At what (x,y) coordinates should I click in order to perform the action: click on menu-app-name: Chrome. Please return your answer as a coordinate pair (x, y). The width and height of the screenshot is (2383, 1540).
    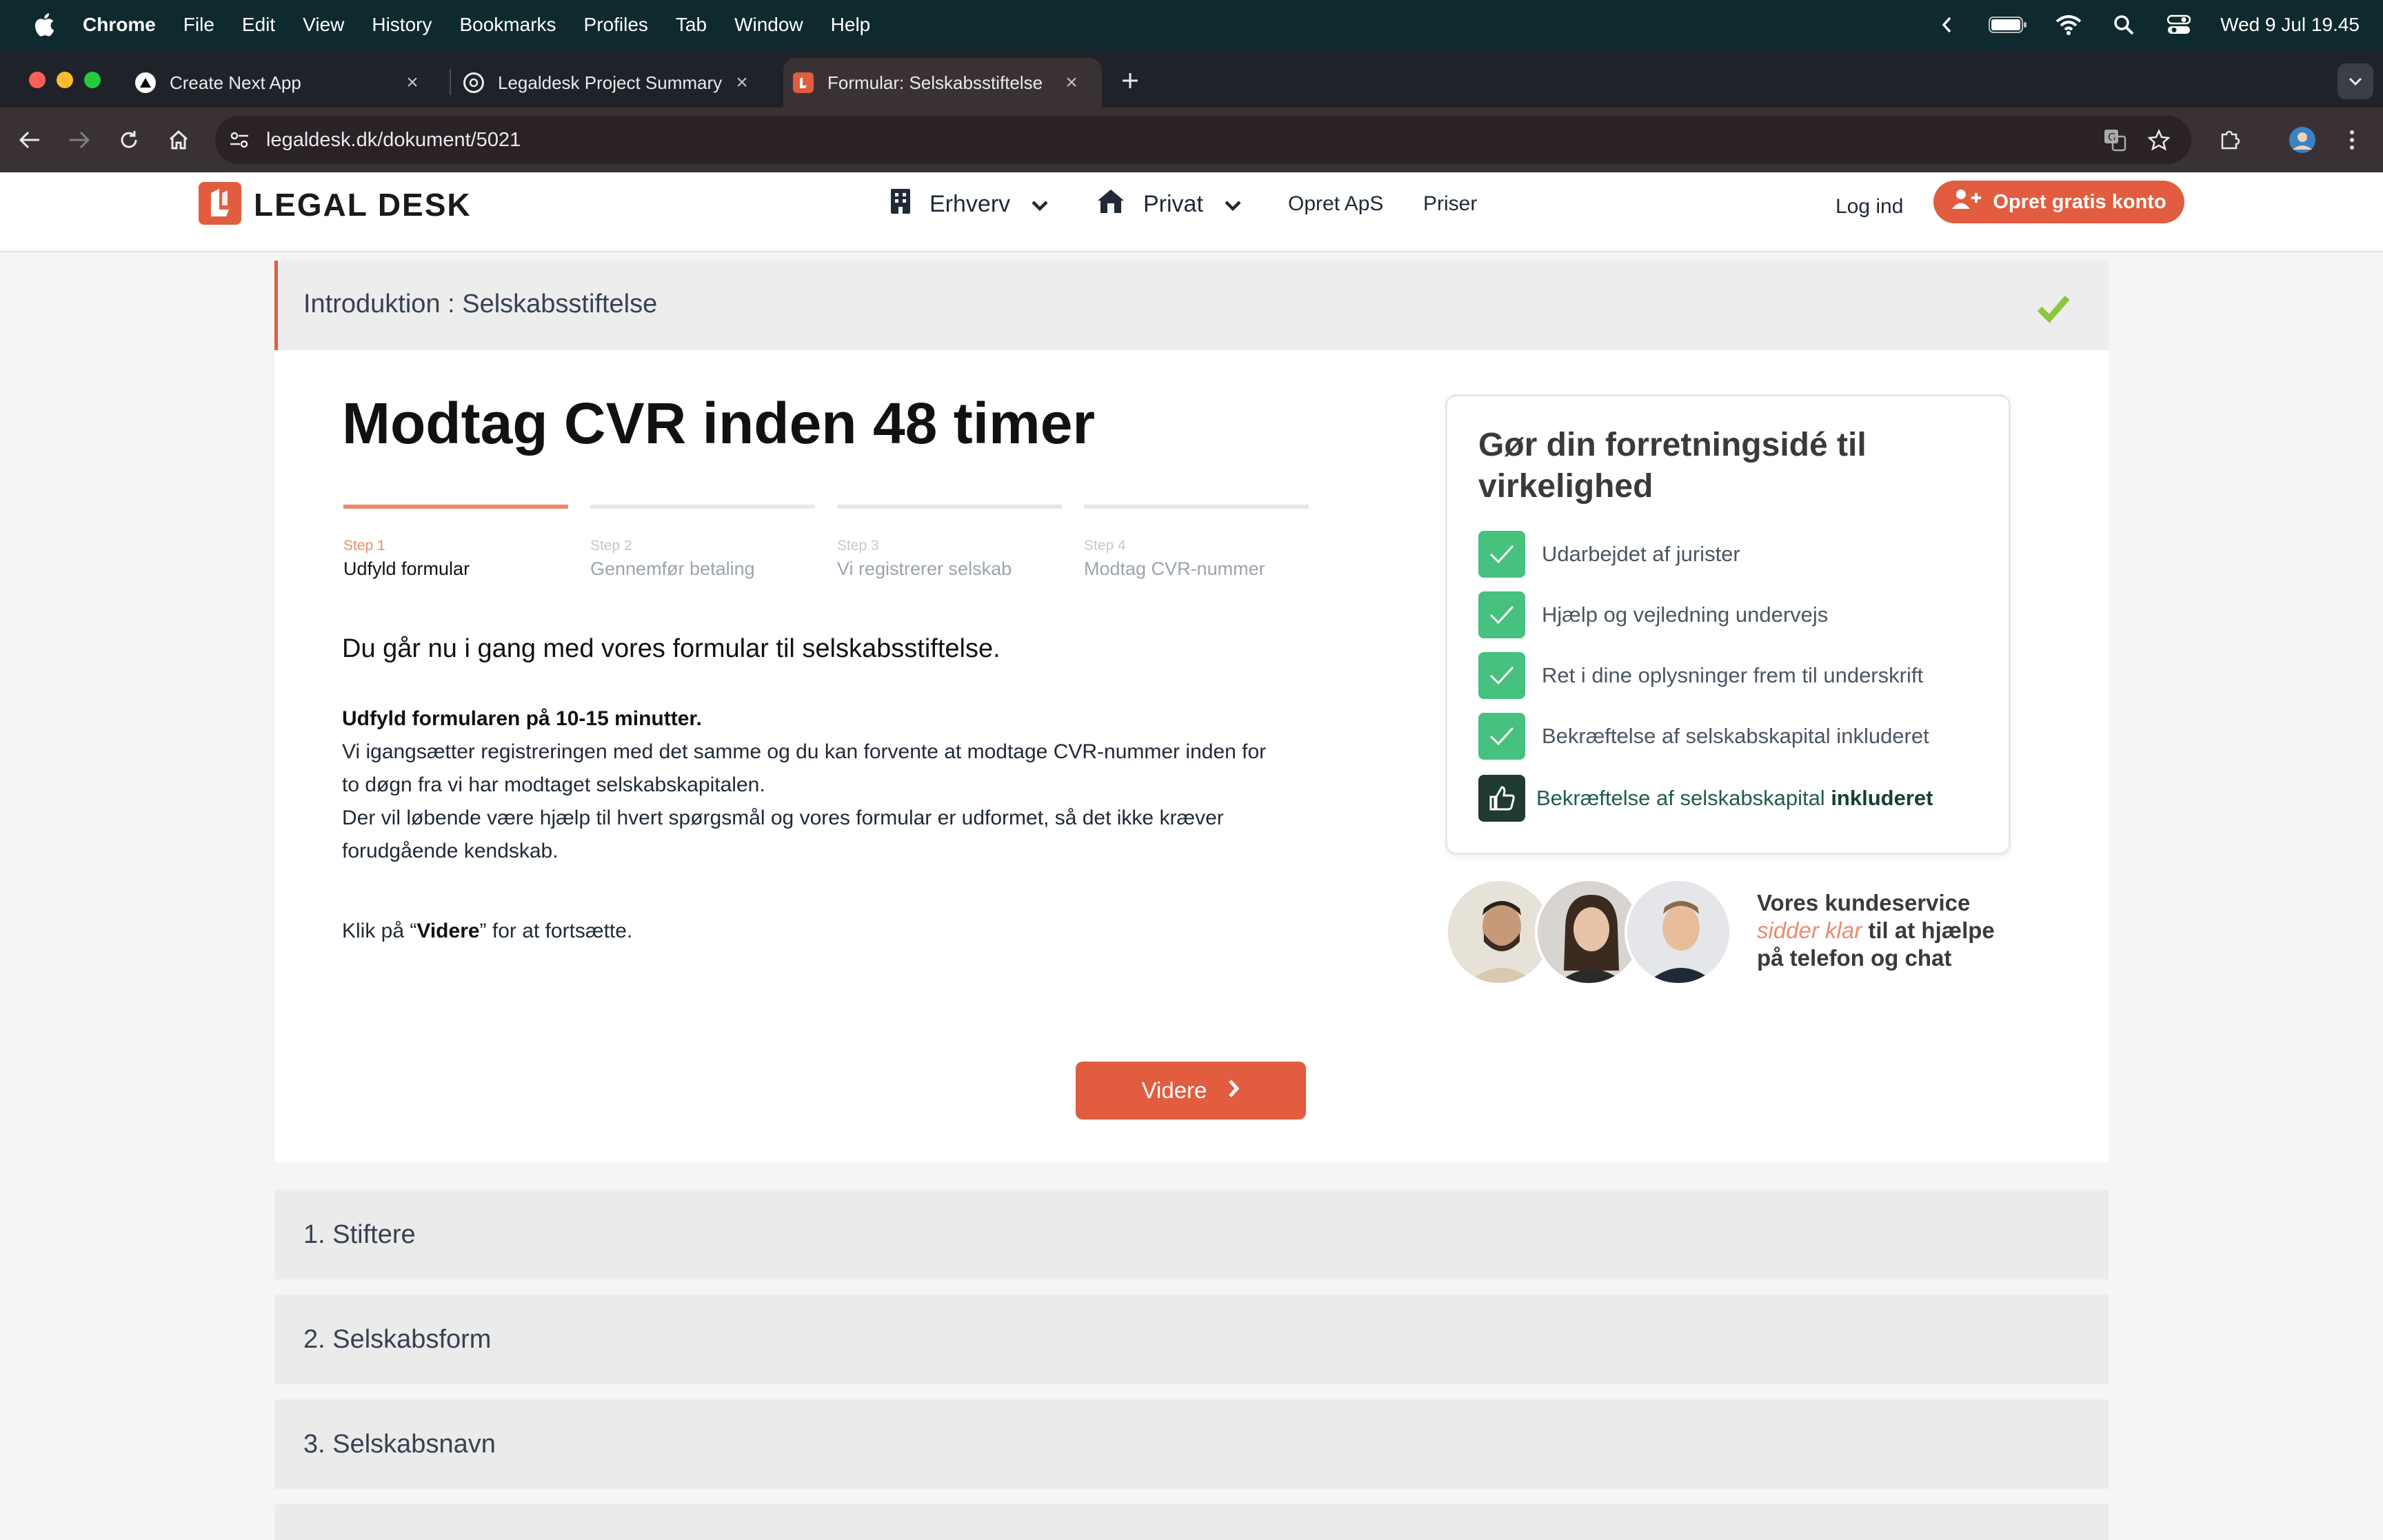
    Looking at the image, I should click on (119, 25).